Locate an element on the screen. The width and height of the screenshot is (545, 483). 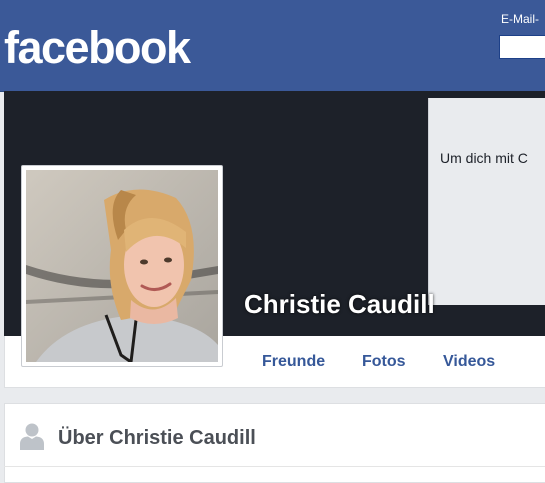
facebook-logo: facebook is located at coordinates (97, 47).